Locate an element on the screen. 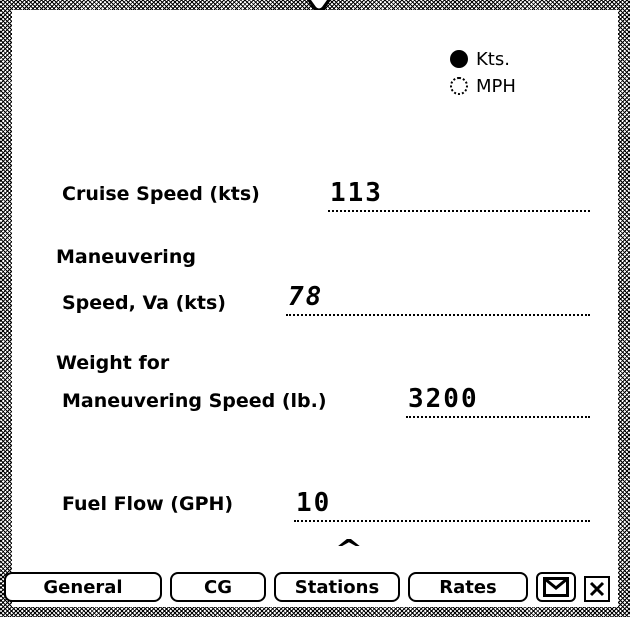  tab-general: General is located at coordinates (83, 587).